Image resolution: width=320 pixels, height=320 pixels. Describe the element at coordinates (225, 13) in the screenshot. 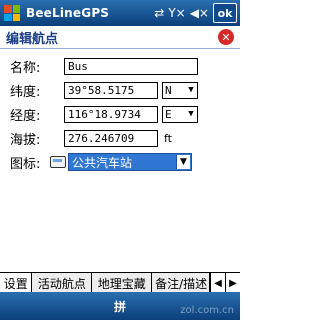

I see `ok-button: ok` at that location.